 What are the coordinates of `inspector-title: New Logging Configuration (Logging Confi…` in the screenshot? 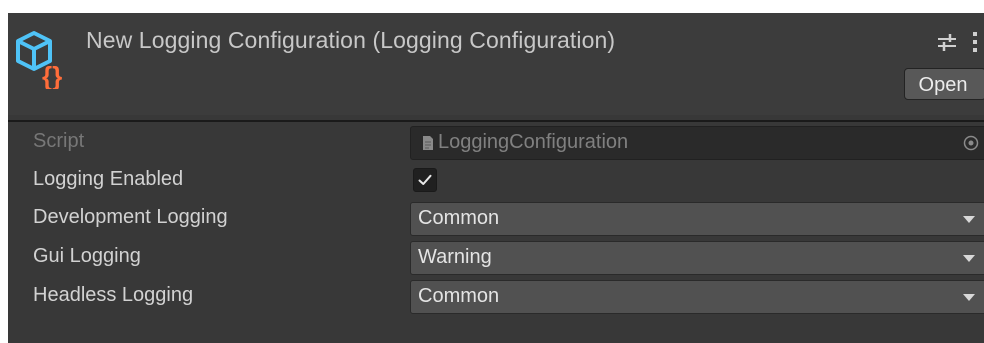 It's located at (351, 40).